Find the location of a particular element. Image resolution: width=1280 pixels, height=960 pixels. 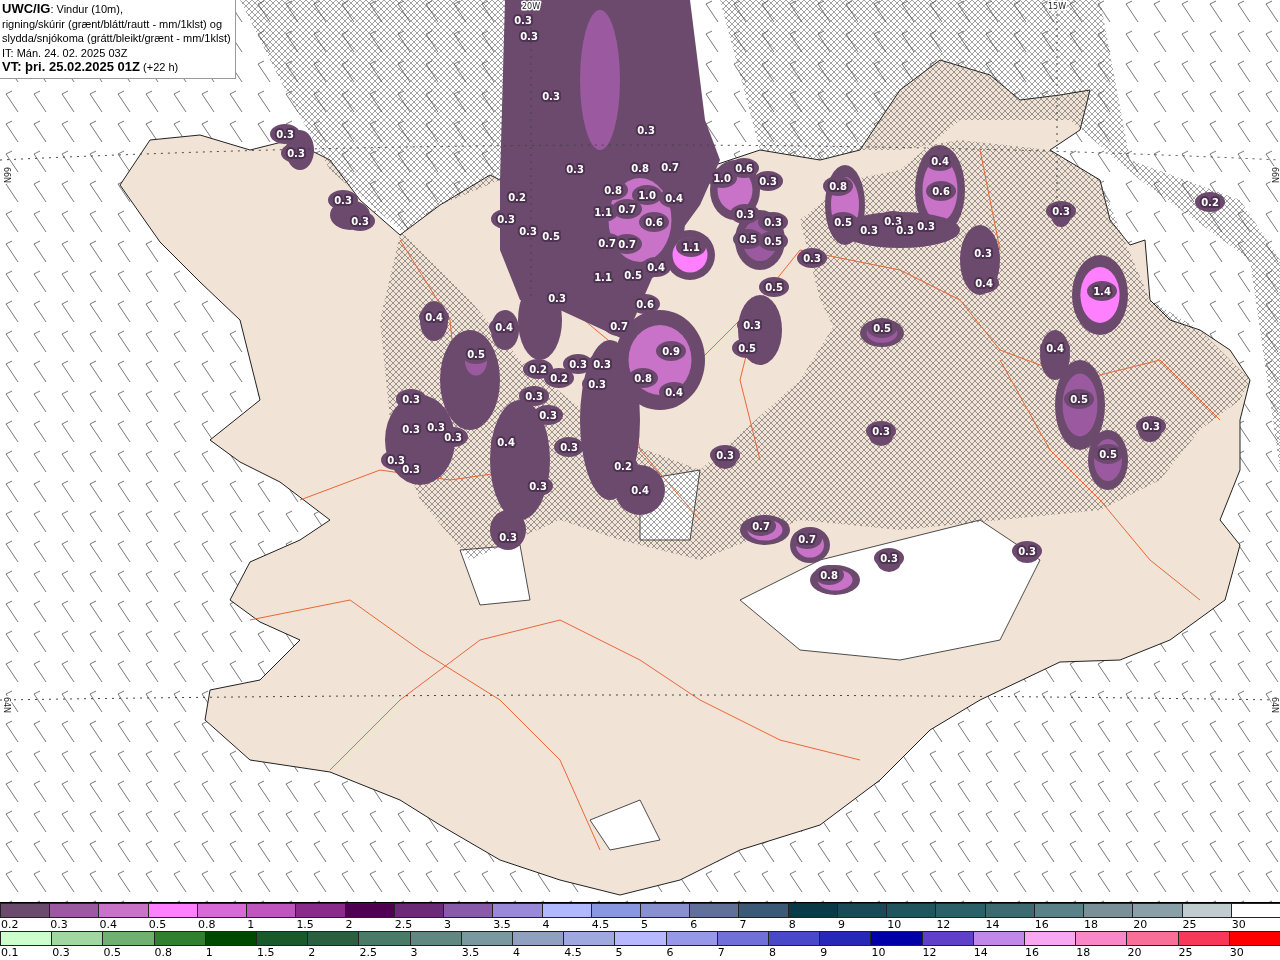

legend-label: 1.5 is located at coordinates (305, 924).